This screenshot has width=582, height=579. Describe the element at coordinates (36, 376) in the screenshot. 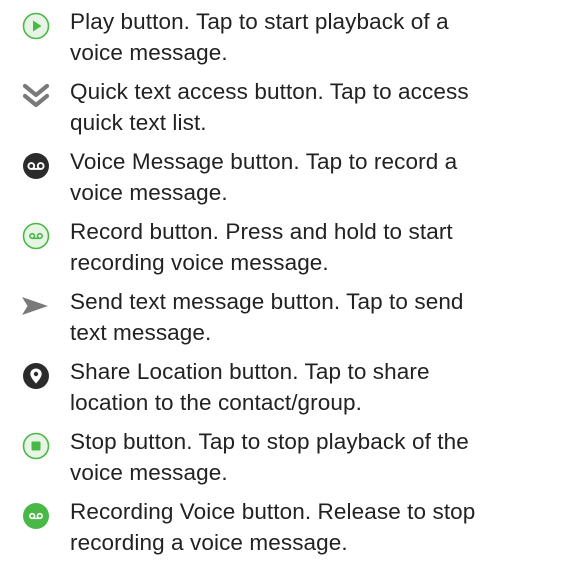

I see `location-pin-icon` at that location.